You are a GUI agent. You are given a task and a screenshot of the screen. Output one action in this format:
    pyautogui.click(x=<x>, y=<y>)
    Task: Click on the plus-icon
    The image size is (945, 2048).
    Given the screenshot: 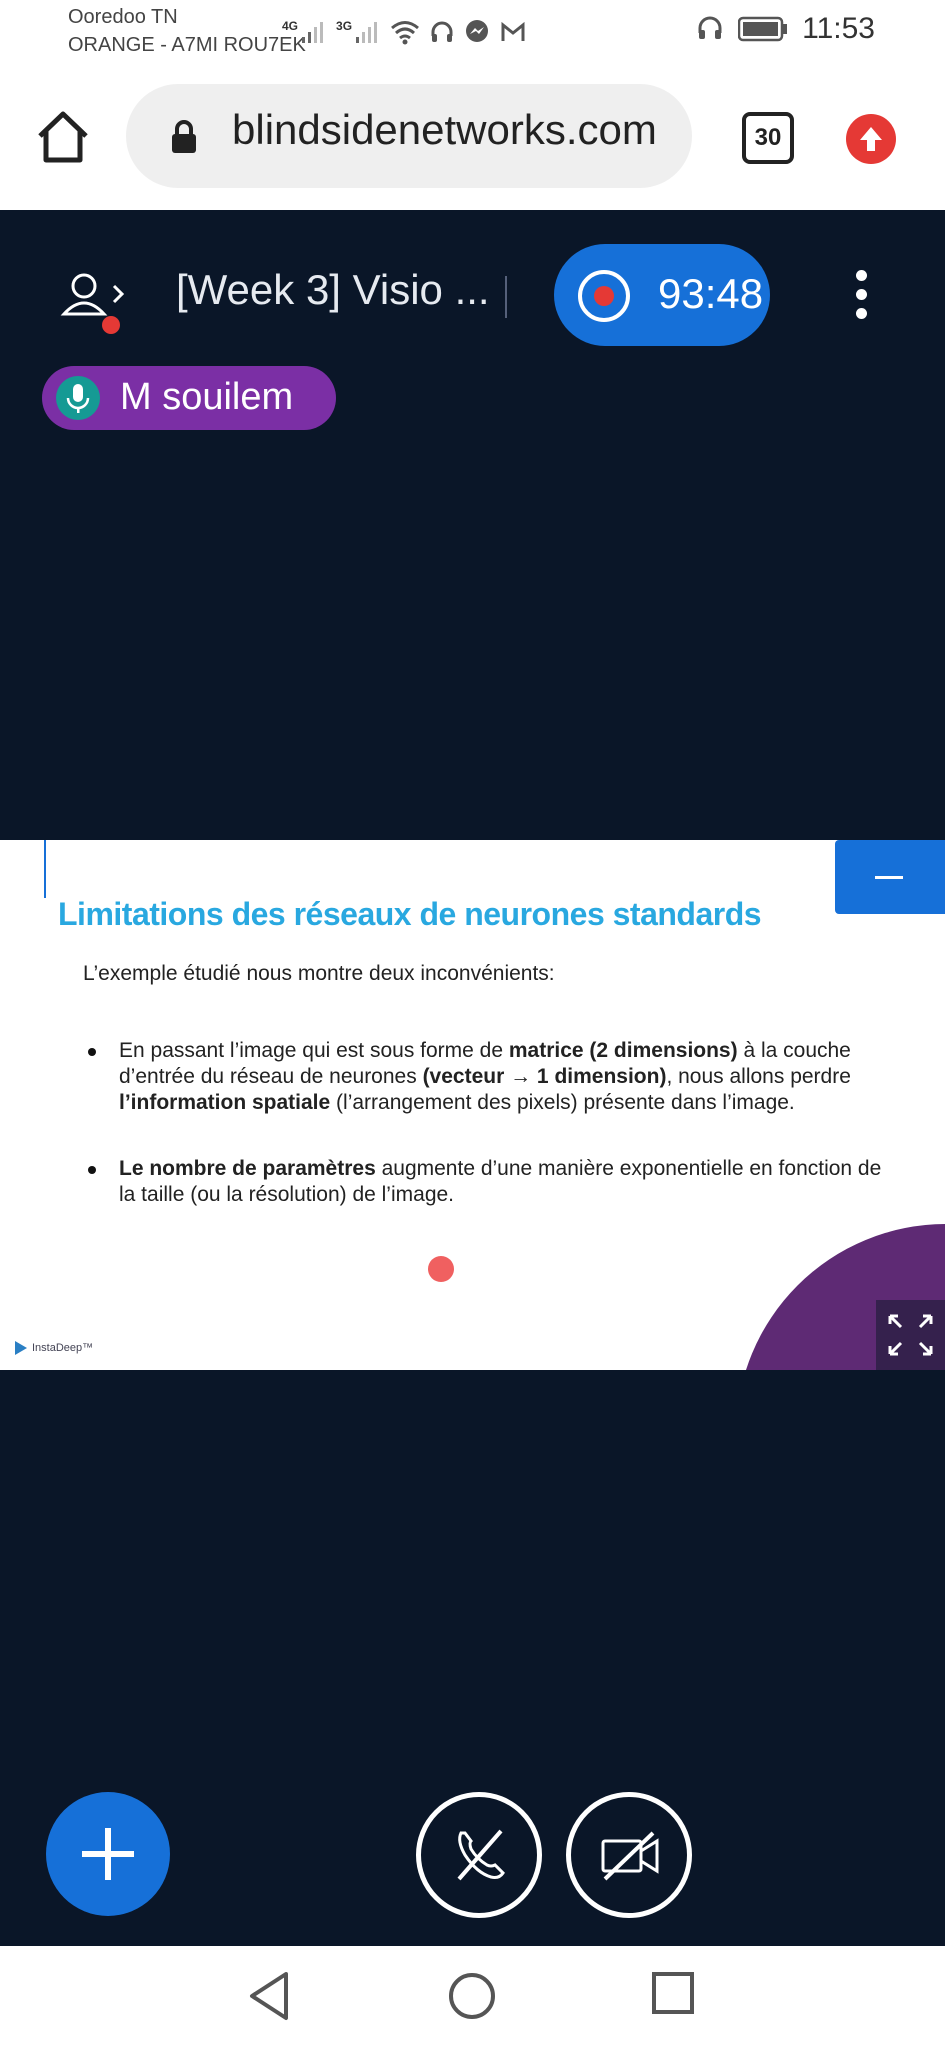 What is the action you would take?
    pyautogui.click(x=108, y=1854)
    